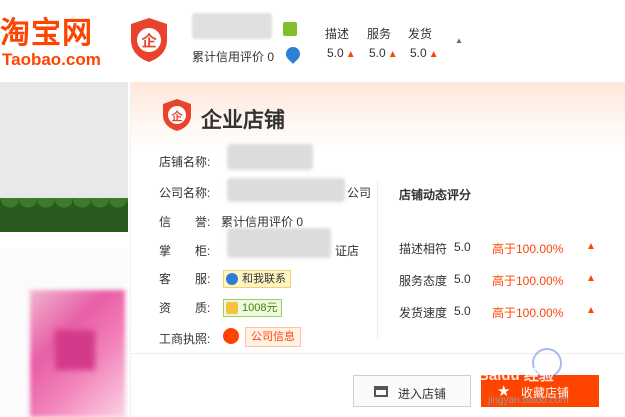 Image resolution: width=625 pixels, height=417 pixels. I want to click on taobao-logo-en: Taobao.com, so click(51, 60).